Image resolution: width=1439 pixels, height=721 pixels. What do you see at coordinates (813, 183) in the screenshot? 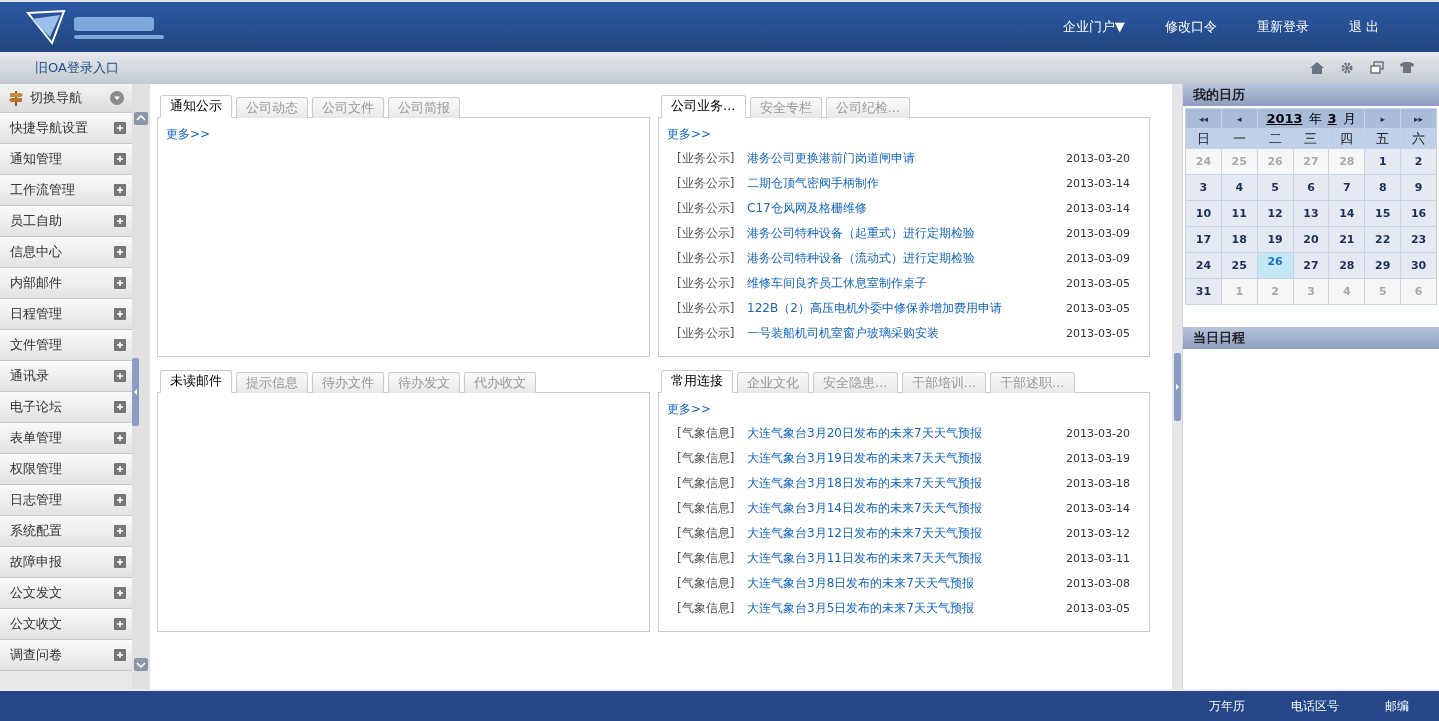
I see `news-title-link: 二期仓顶气密阀手柄制作` at bounding box center [813, 183].